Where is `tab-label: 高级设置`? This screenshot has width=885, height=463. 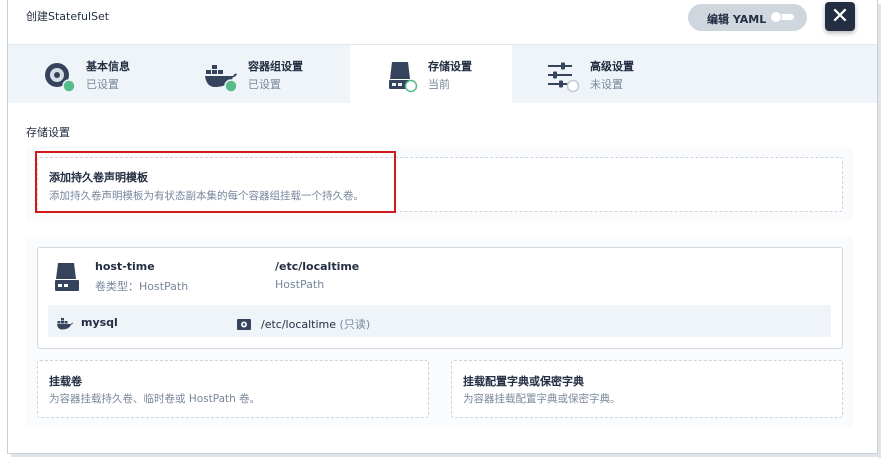 tab-label: 高级设置 is located at coordinates (612, 66).